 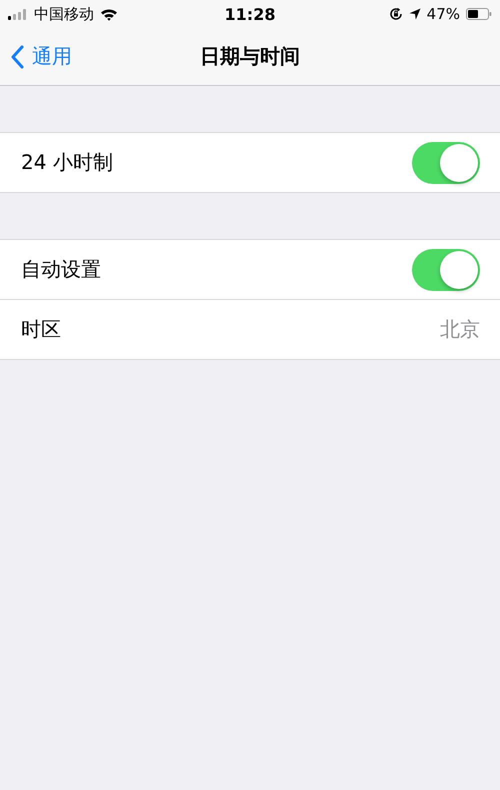 I want to click on status-time: 11:28, so click(x=250, y=14).